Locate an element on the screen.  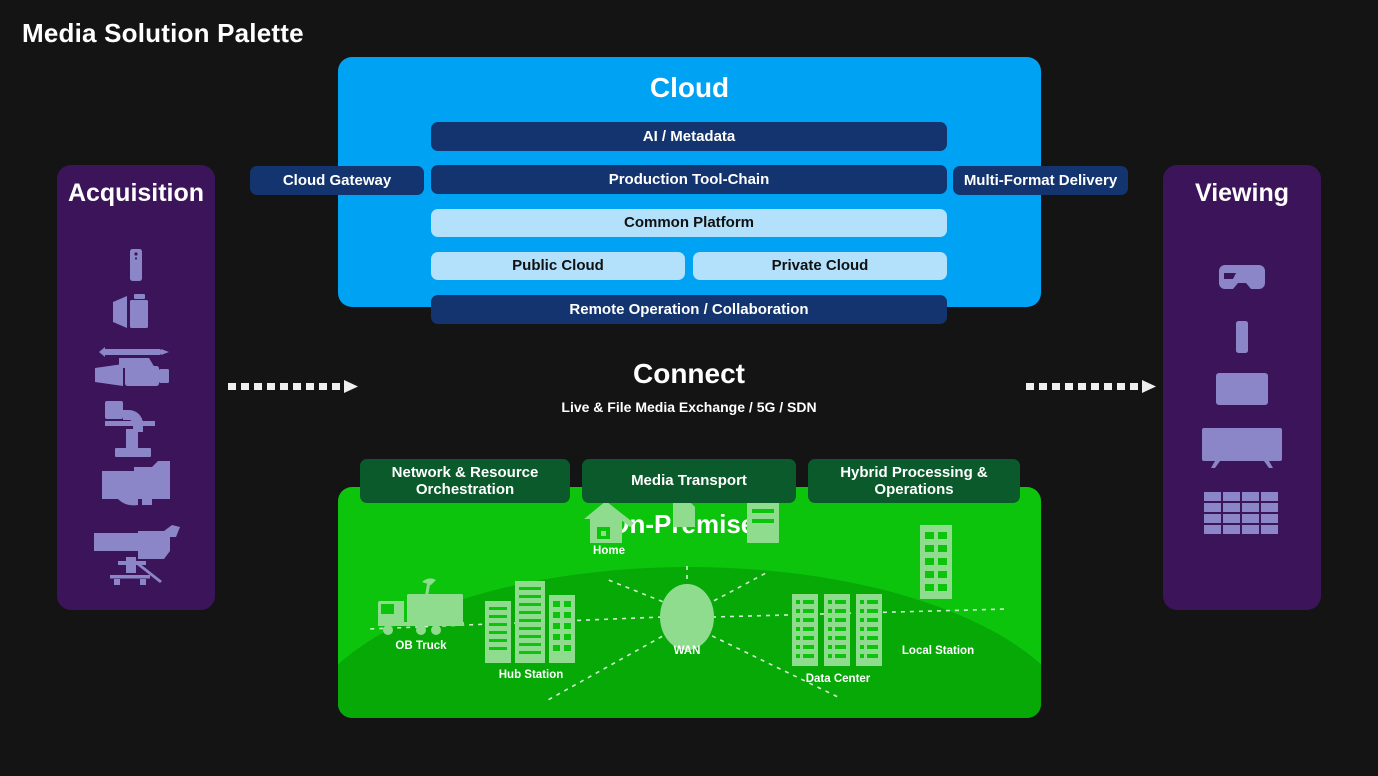
local-station-building-icon is located at coordinates (936, 564).